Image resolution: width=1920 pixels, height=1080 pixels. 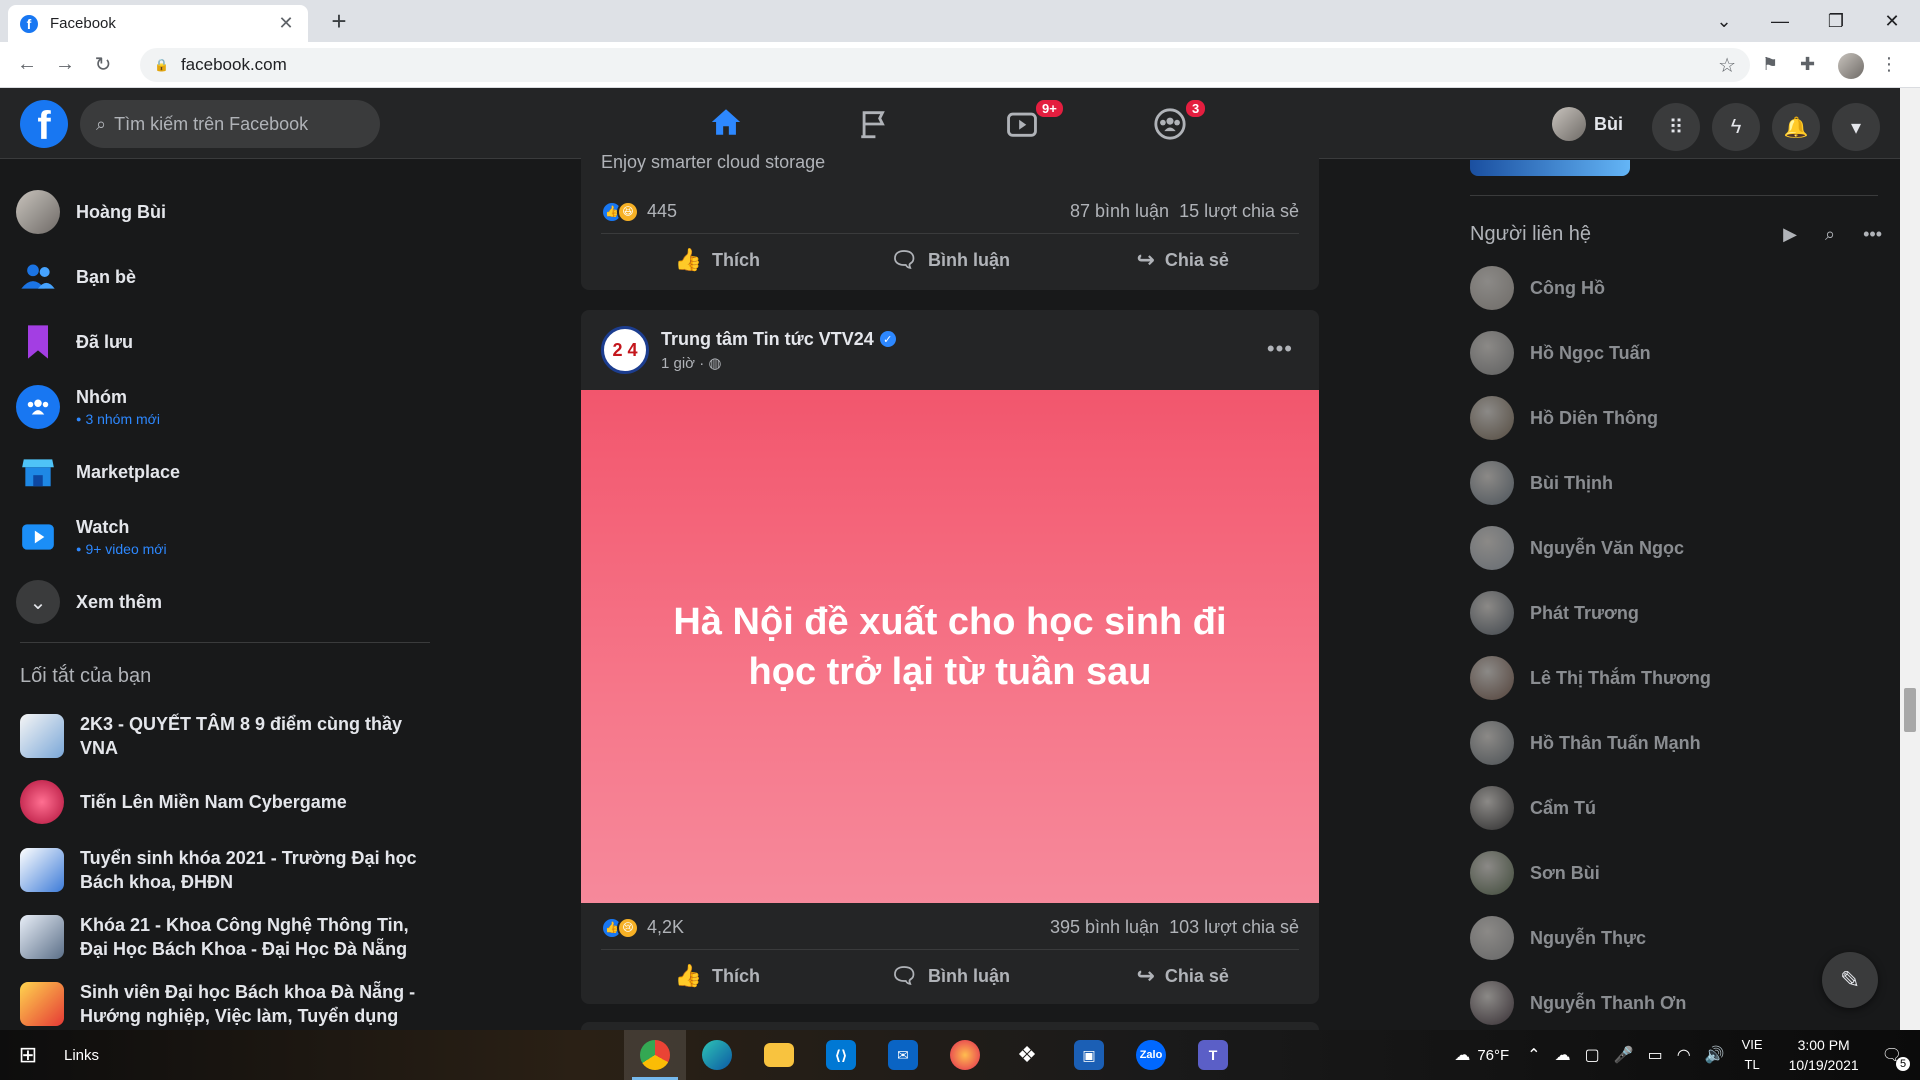 What do you see at coordinates (27, 64) in the screenshot?
I see `back-icon: ←` at bounding box center [27, 64].